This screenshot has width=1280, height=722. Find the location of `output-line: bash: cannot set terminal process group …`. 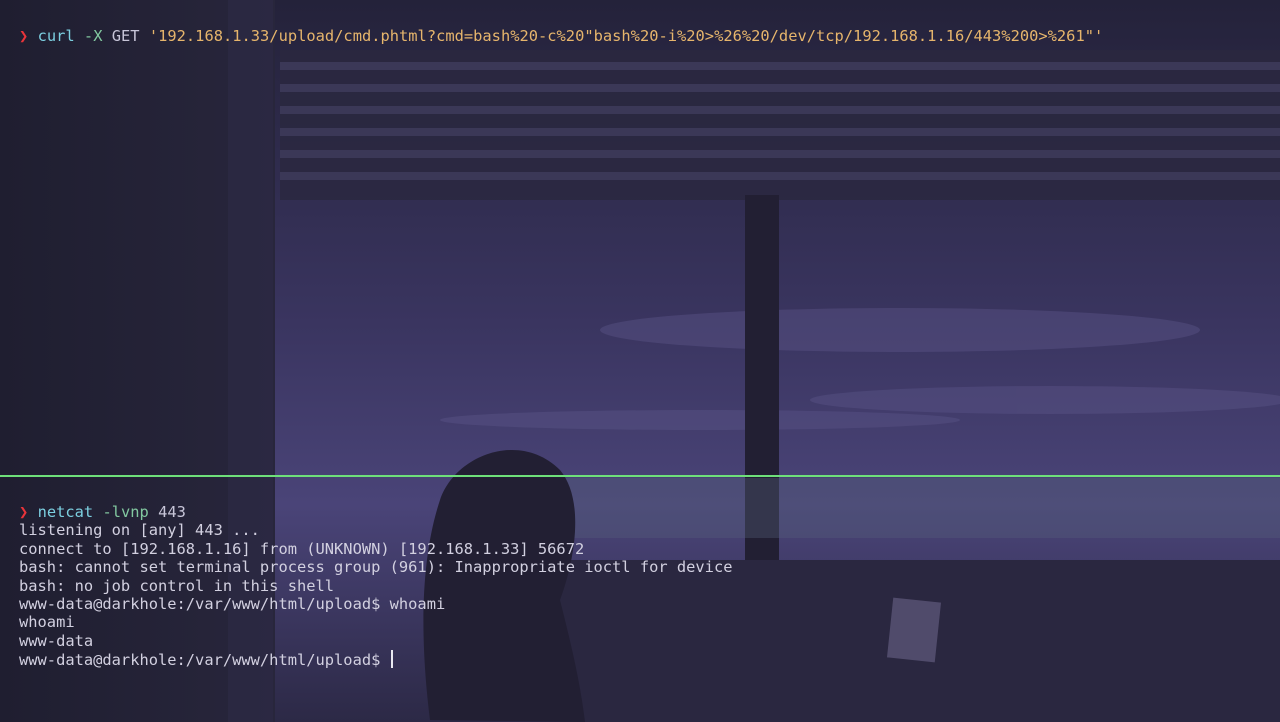

output-line: bash: cannot set terminal process group … is located at coordinates (376, 567).